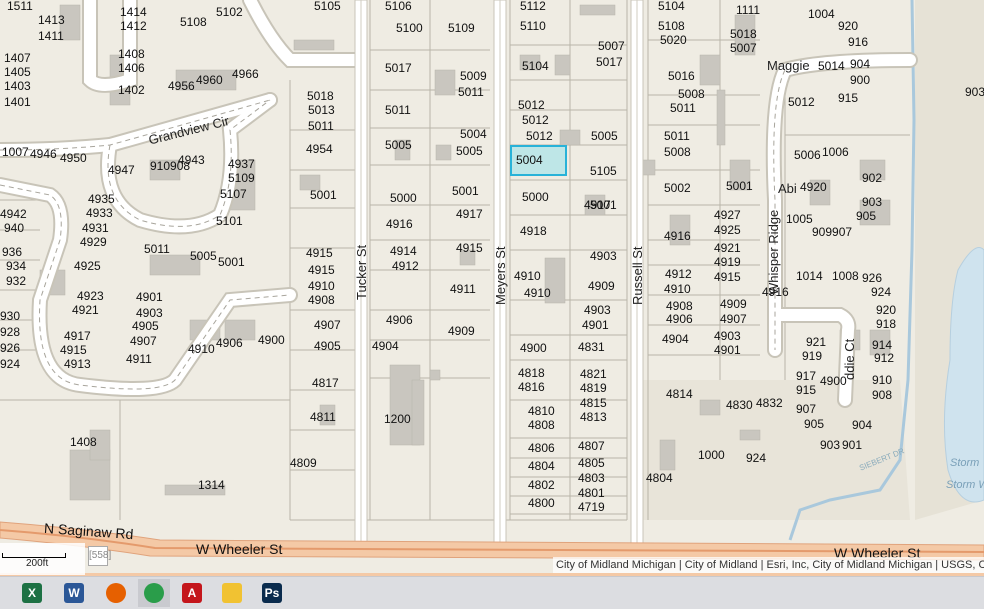 The width and height of the screenshot is (984, 609). I want to click on parcel-address-label: 1406, so click(131, 68).